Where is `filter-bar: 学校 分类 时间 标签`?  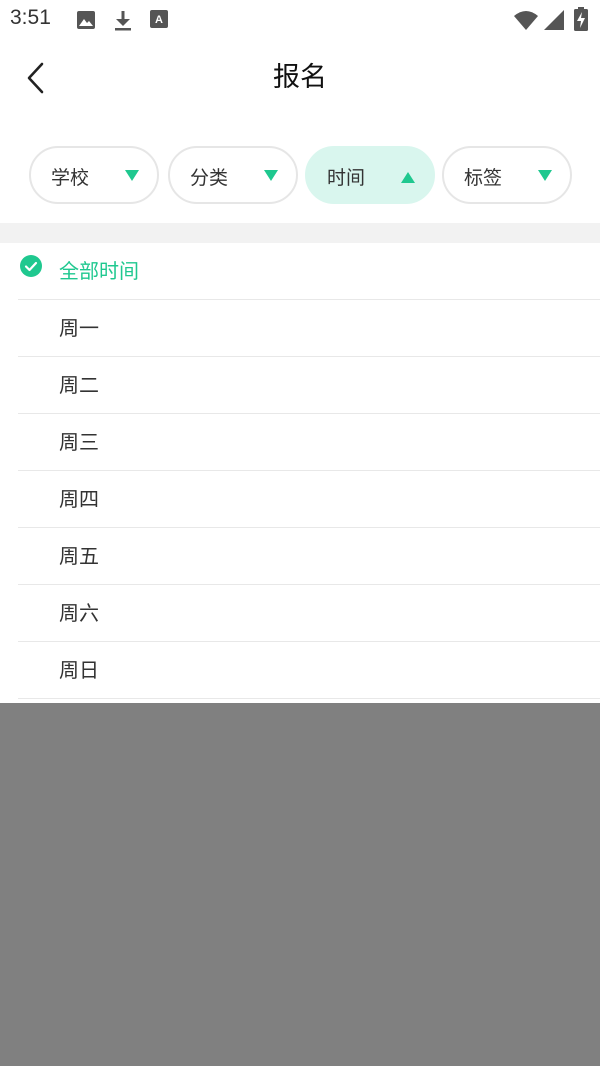
filter-bar: 学校 分类 时间 标签 is located at coordinates (300, 176).